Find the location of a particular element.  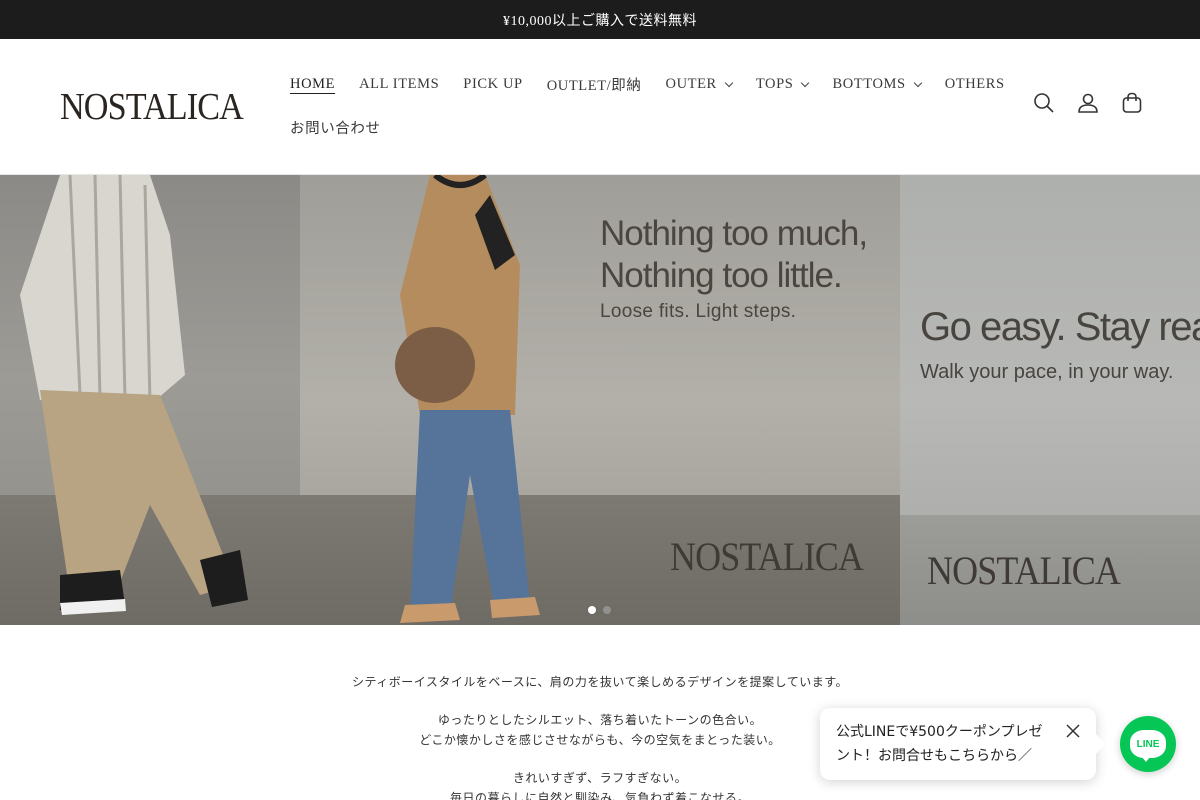

nav-item-home: HOME is located at coordinates (312, 84).